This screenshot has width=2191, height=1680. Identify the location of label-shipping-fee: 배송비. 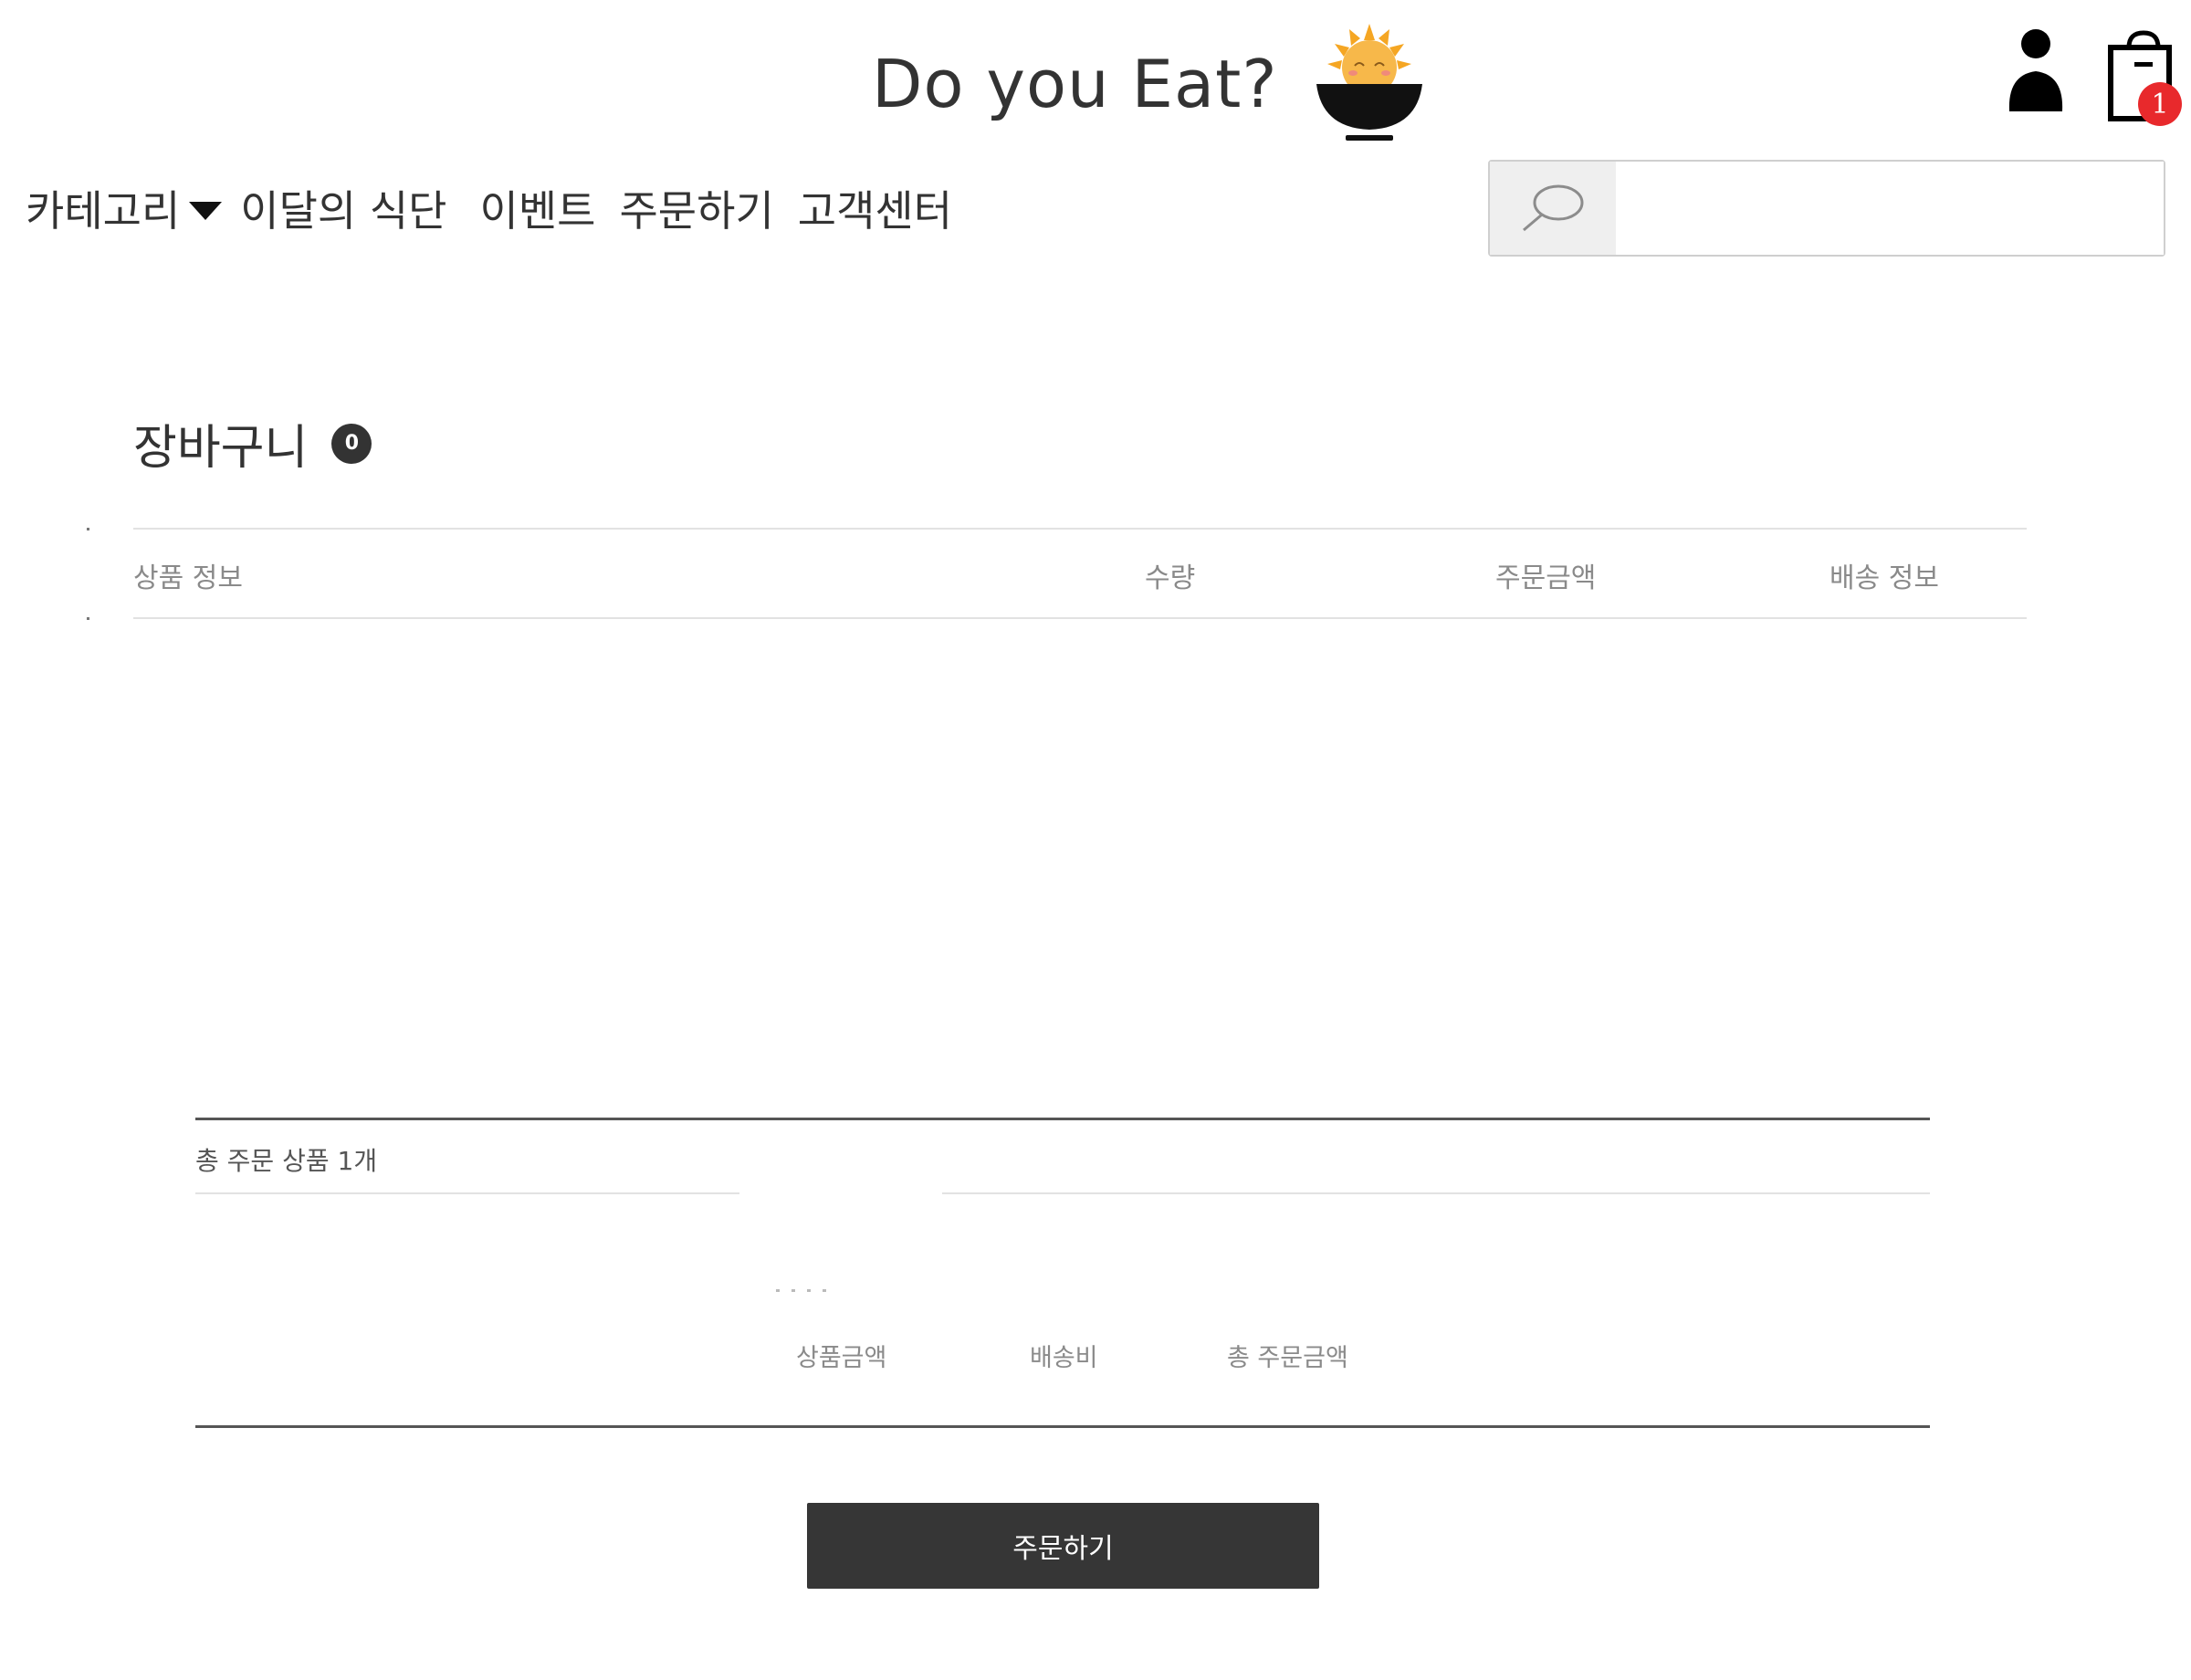
(1064, 1358).